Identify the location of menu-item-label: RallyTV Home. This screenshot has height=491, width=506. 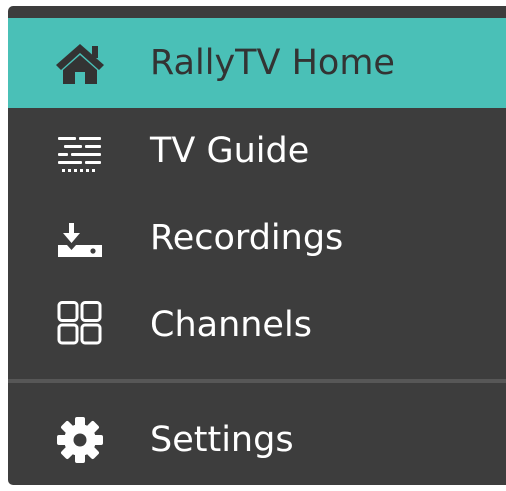
(272, 63).